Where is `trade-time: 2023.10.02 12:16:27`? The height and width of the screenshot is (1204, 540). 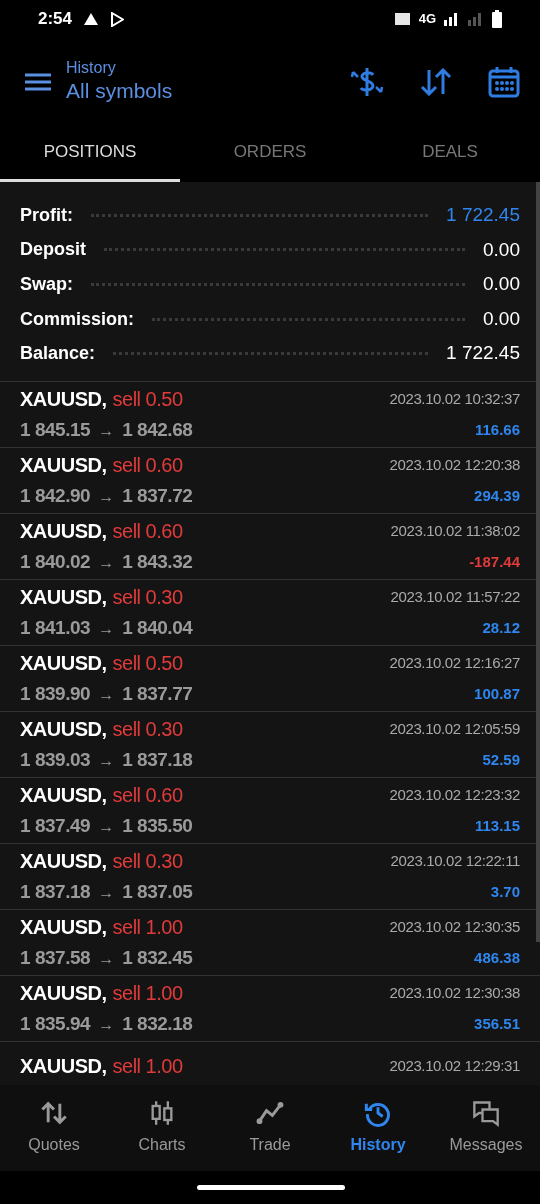
trade-time: 2023.10.02 12:16:27 is located at coordinates (454, 663).